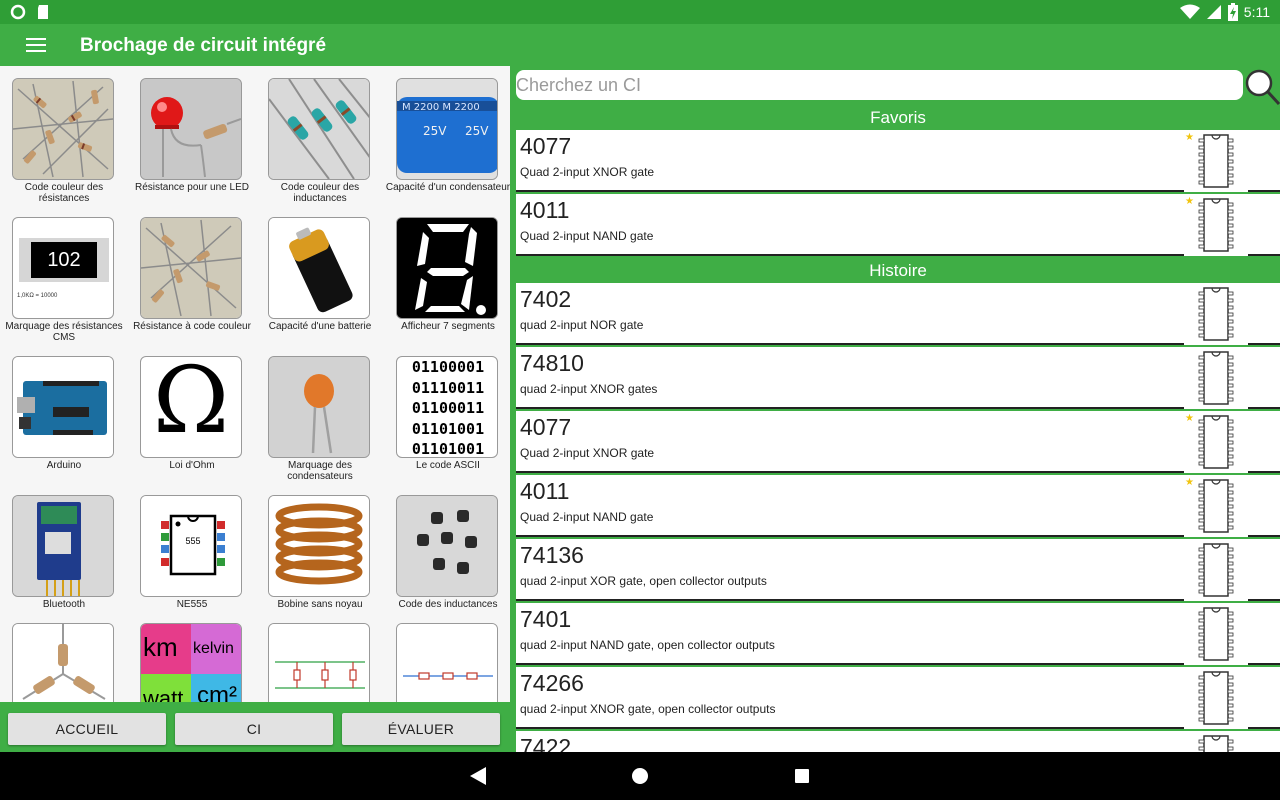 The width and height of the screenshot is (1280, 800). I want to click on ic-list-item: 74810 quad 2-input XNOR gates, so click(898, 378).